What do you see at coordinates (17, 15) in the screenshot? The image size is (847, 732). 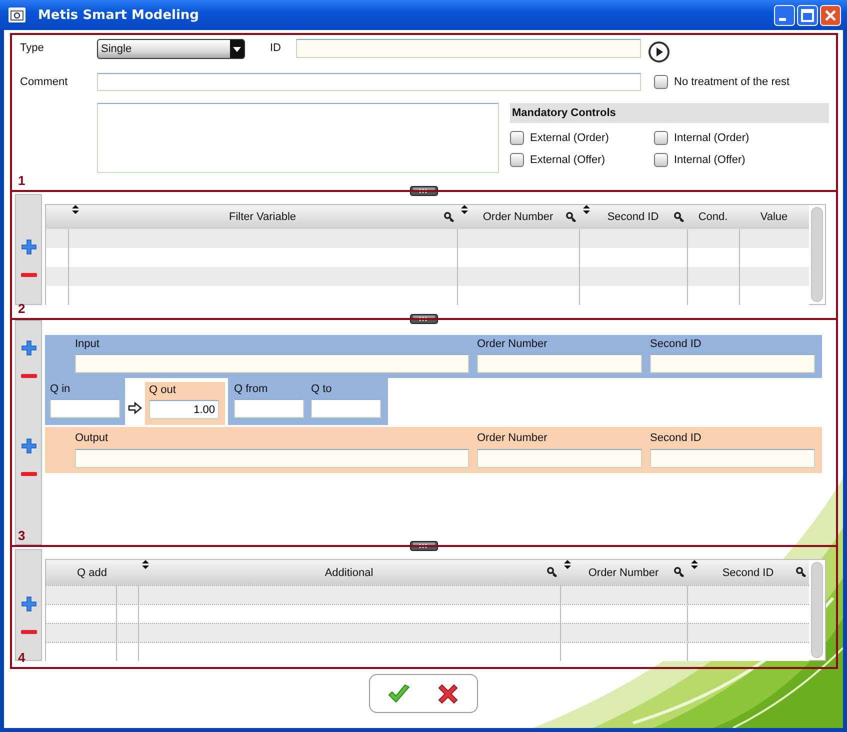 I see `window-icon` at bounding box center [17, 15].